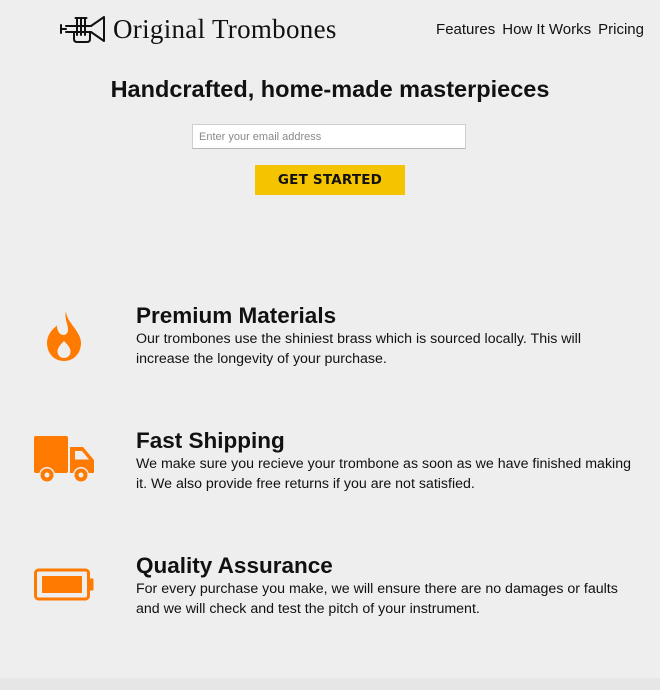 Image resolution: width=660 pixels, height=690 pixels. I want to click on hero-title: Handcrafted, home-made masterpieces, so click(330, 89).